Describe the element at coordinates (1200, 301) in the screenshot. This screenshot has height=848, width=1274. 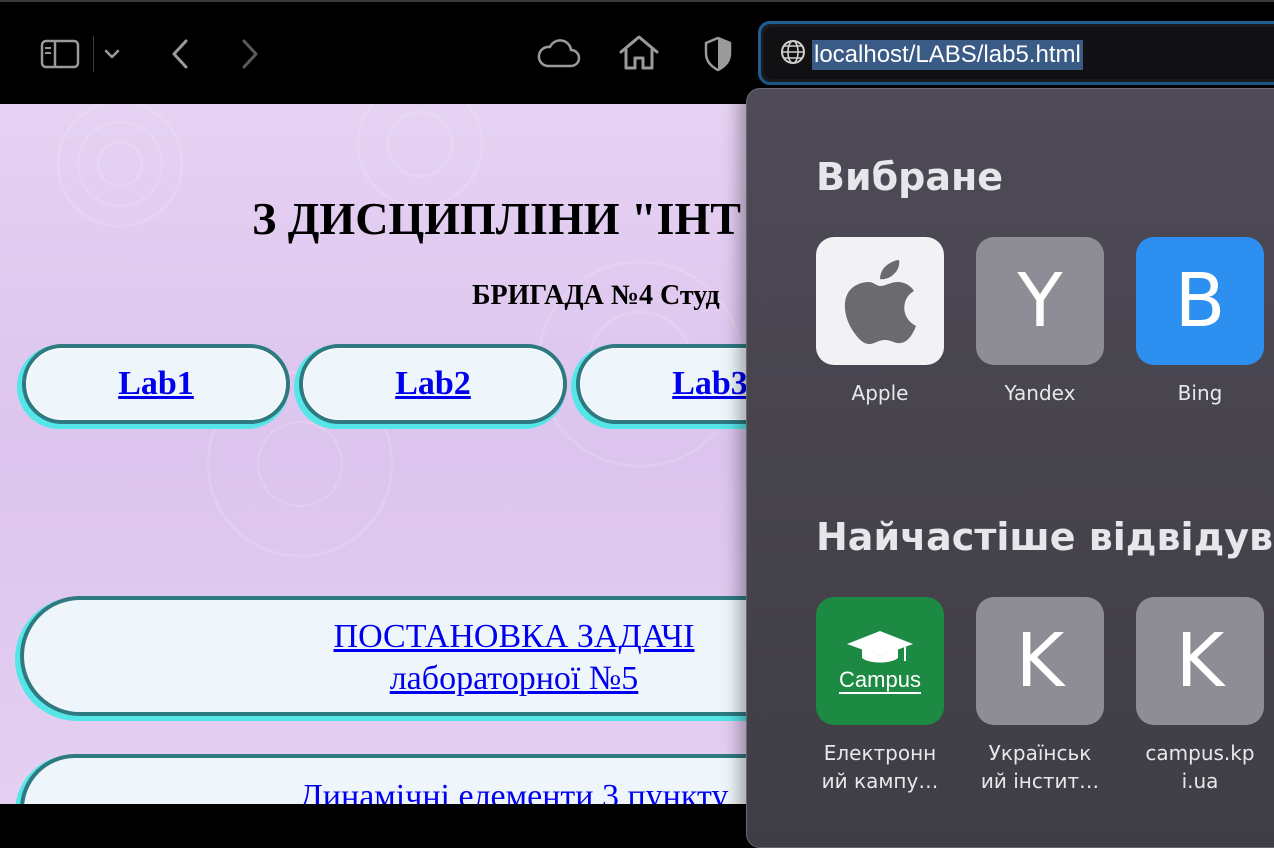
I see `bing-letter-icon: B` at that location.